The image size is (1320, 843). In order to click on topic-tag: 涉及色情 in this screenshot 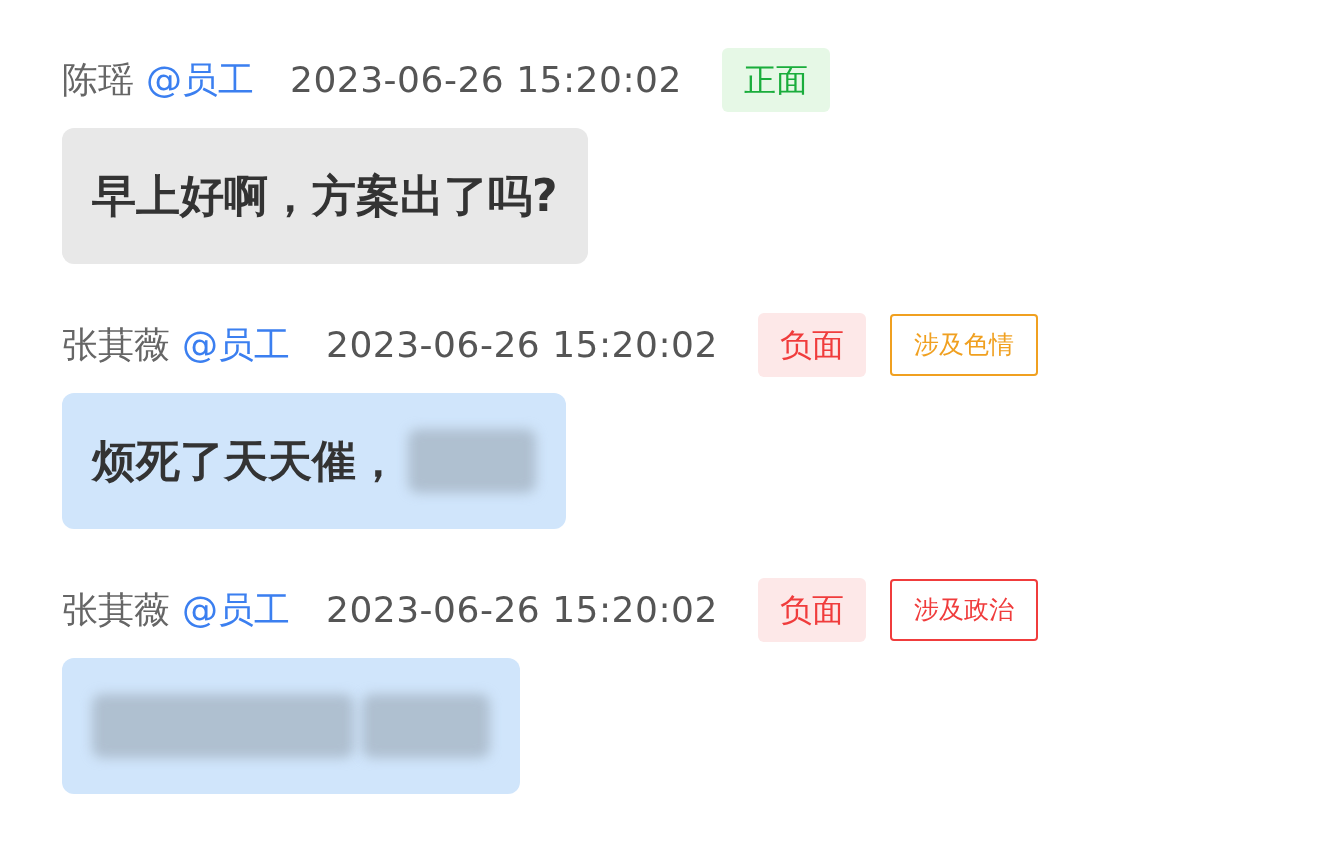, I will do `click(963, 345)`.